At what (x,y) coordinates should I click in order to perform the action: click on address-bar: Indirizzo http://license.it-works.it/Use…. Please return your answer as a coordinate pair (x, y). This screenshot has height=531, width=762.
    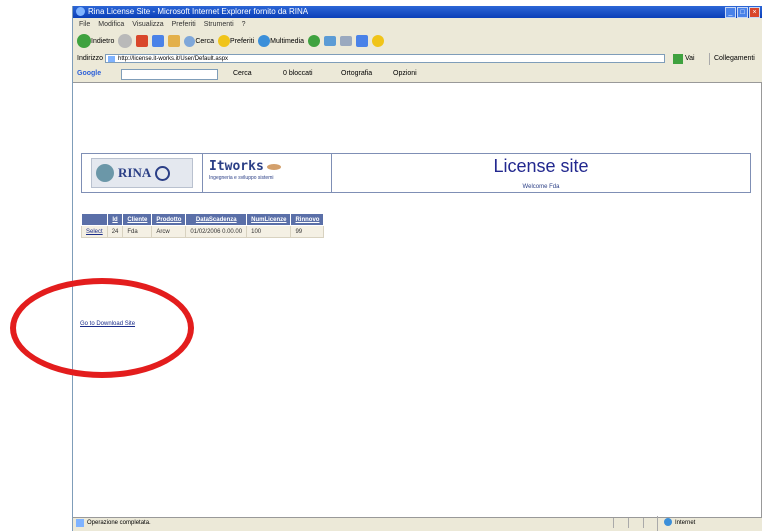
    Looking at the image, I should click on (417, 59).